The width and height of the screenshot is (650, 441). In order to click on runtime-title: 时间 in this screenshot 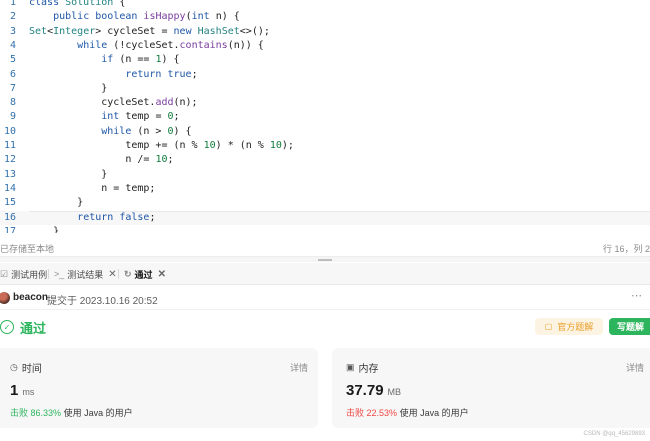, I will do `click(31, 369)`.